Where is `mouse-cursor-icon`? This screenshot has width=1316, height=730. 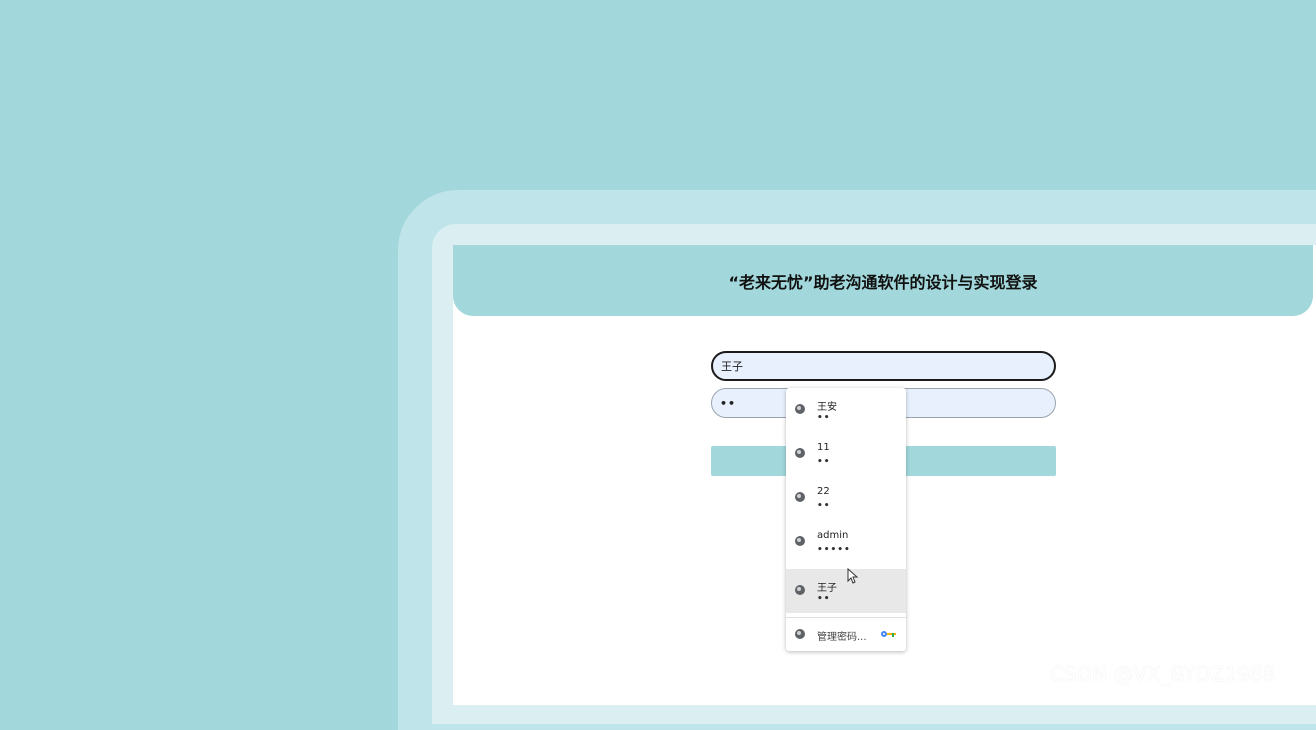
mouse-cursor-icon is located at coordinates (853, 576).